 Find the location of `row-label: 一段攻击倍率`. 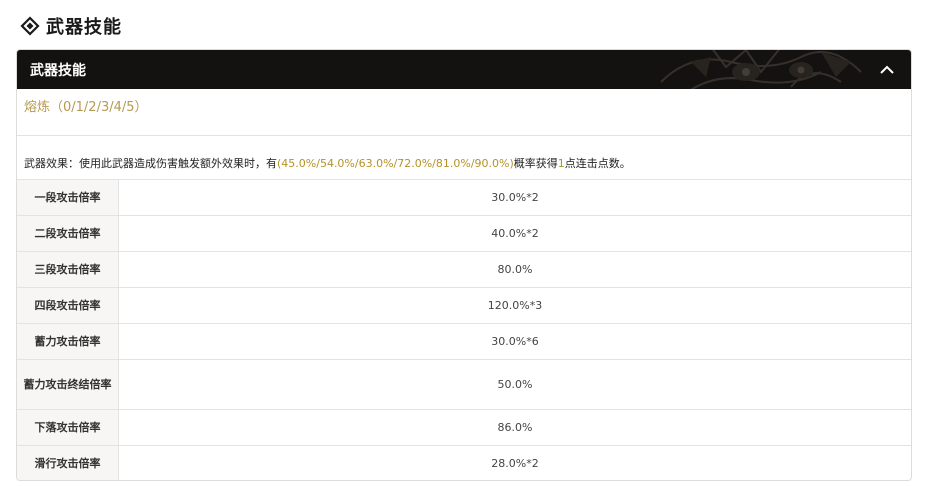

row-label: 一段攻击倍率 is located at coordinates (68, 198).